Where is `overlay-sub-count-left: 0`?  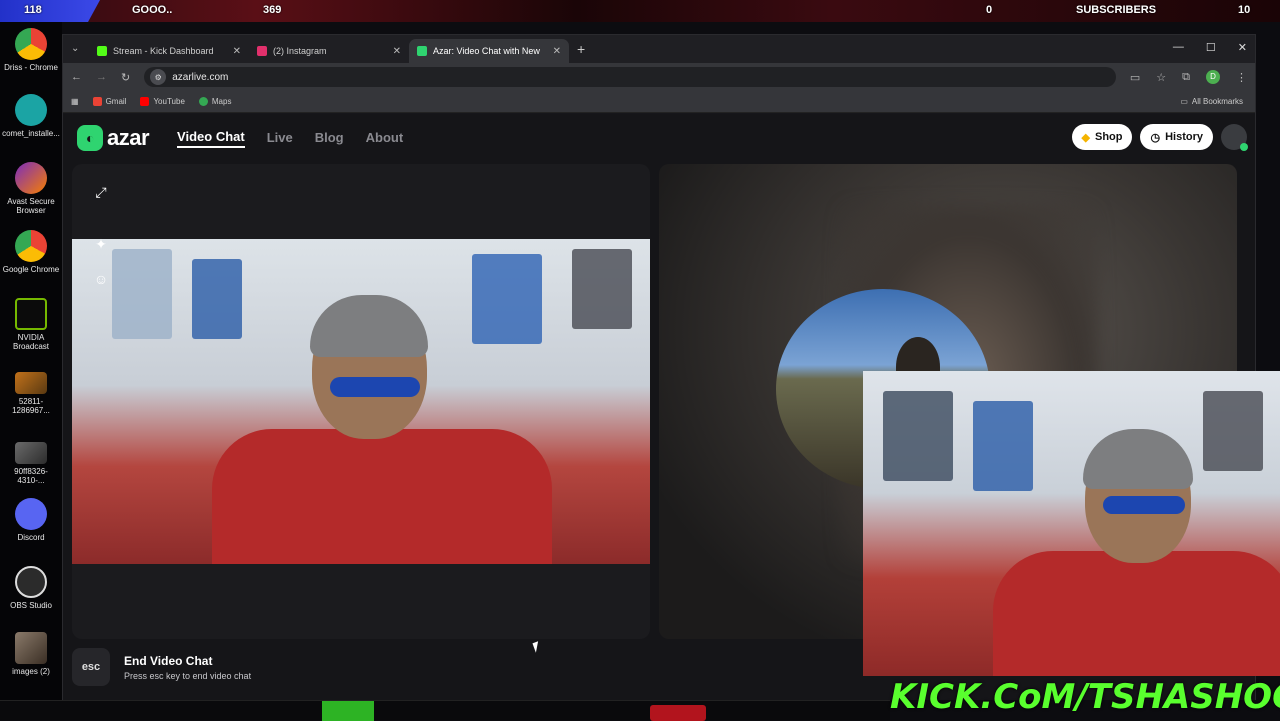
overlay-sub-count-left: 0 is located at coordinates (989, 10).